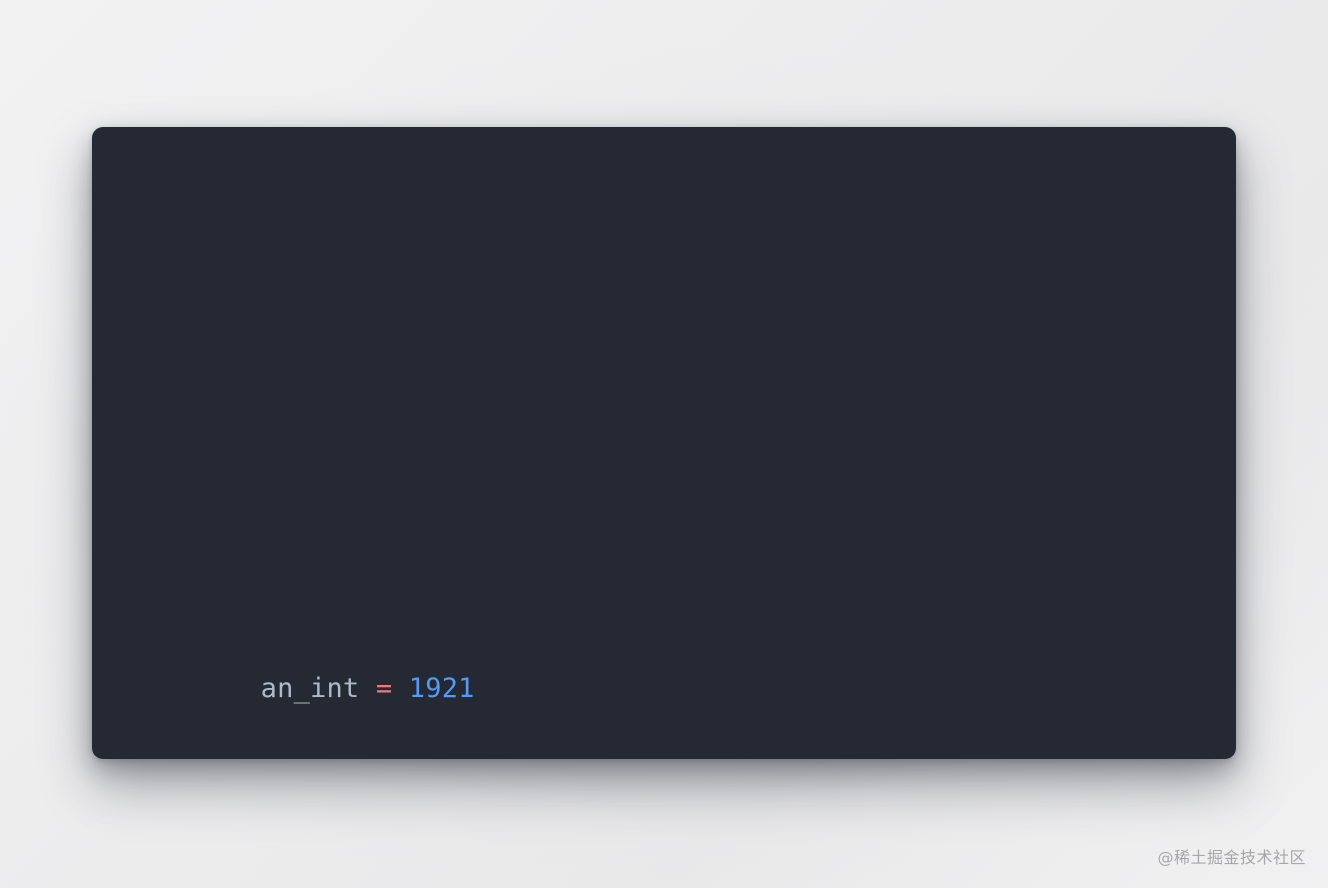 The height and width of the screenshot is (888, 1328). What do you see at coordinates (441, 688) in the screenshot?
I see `code-token-number: 1921` at bounding box center [441, 688].